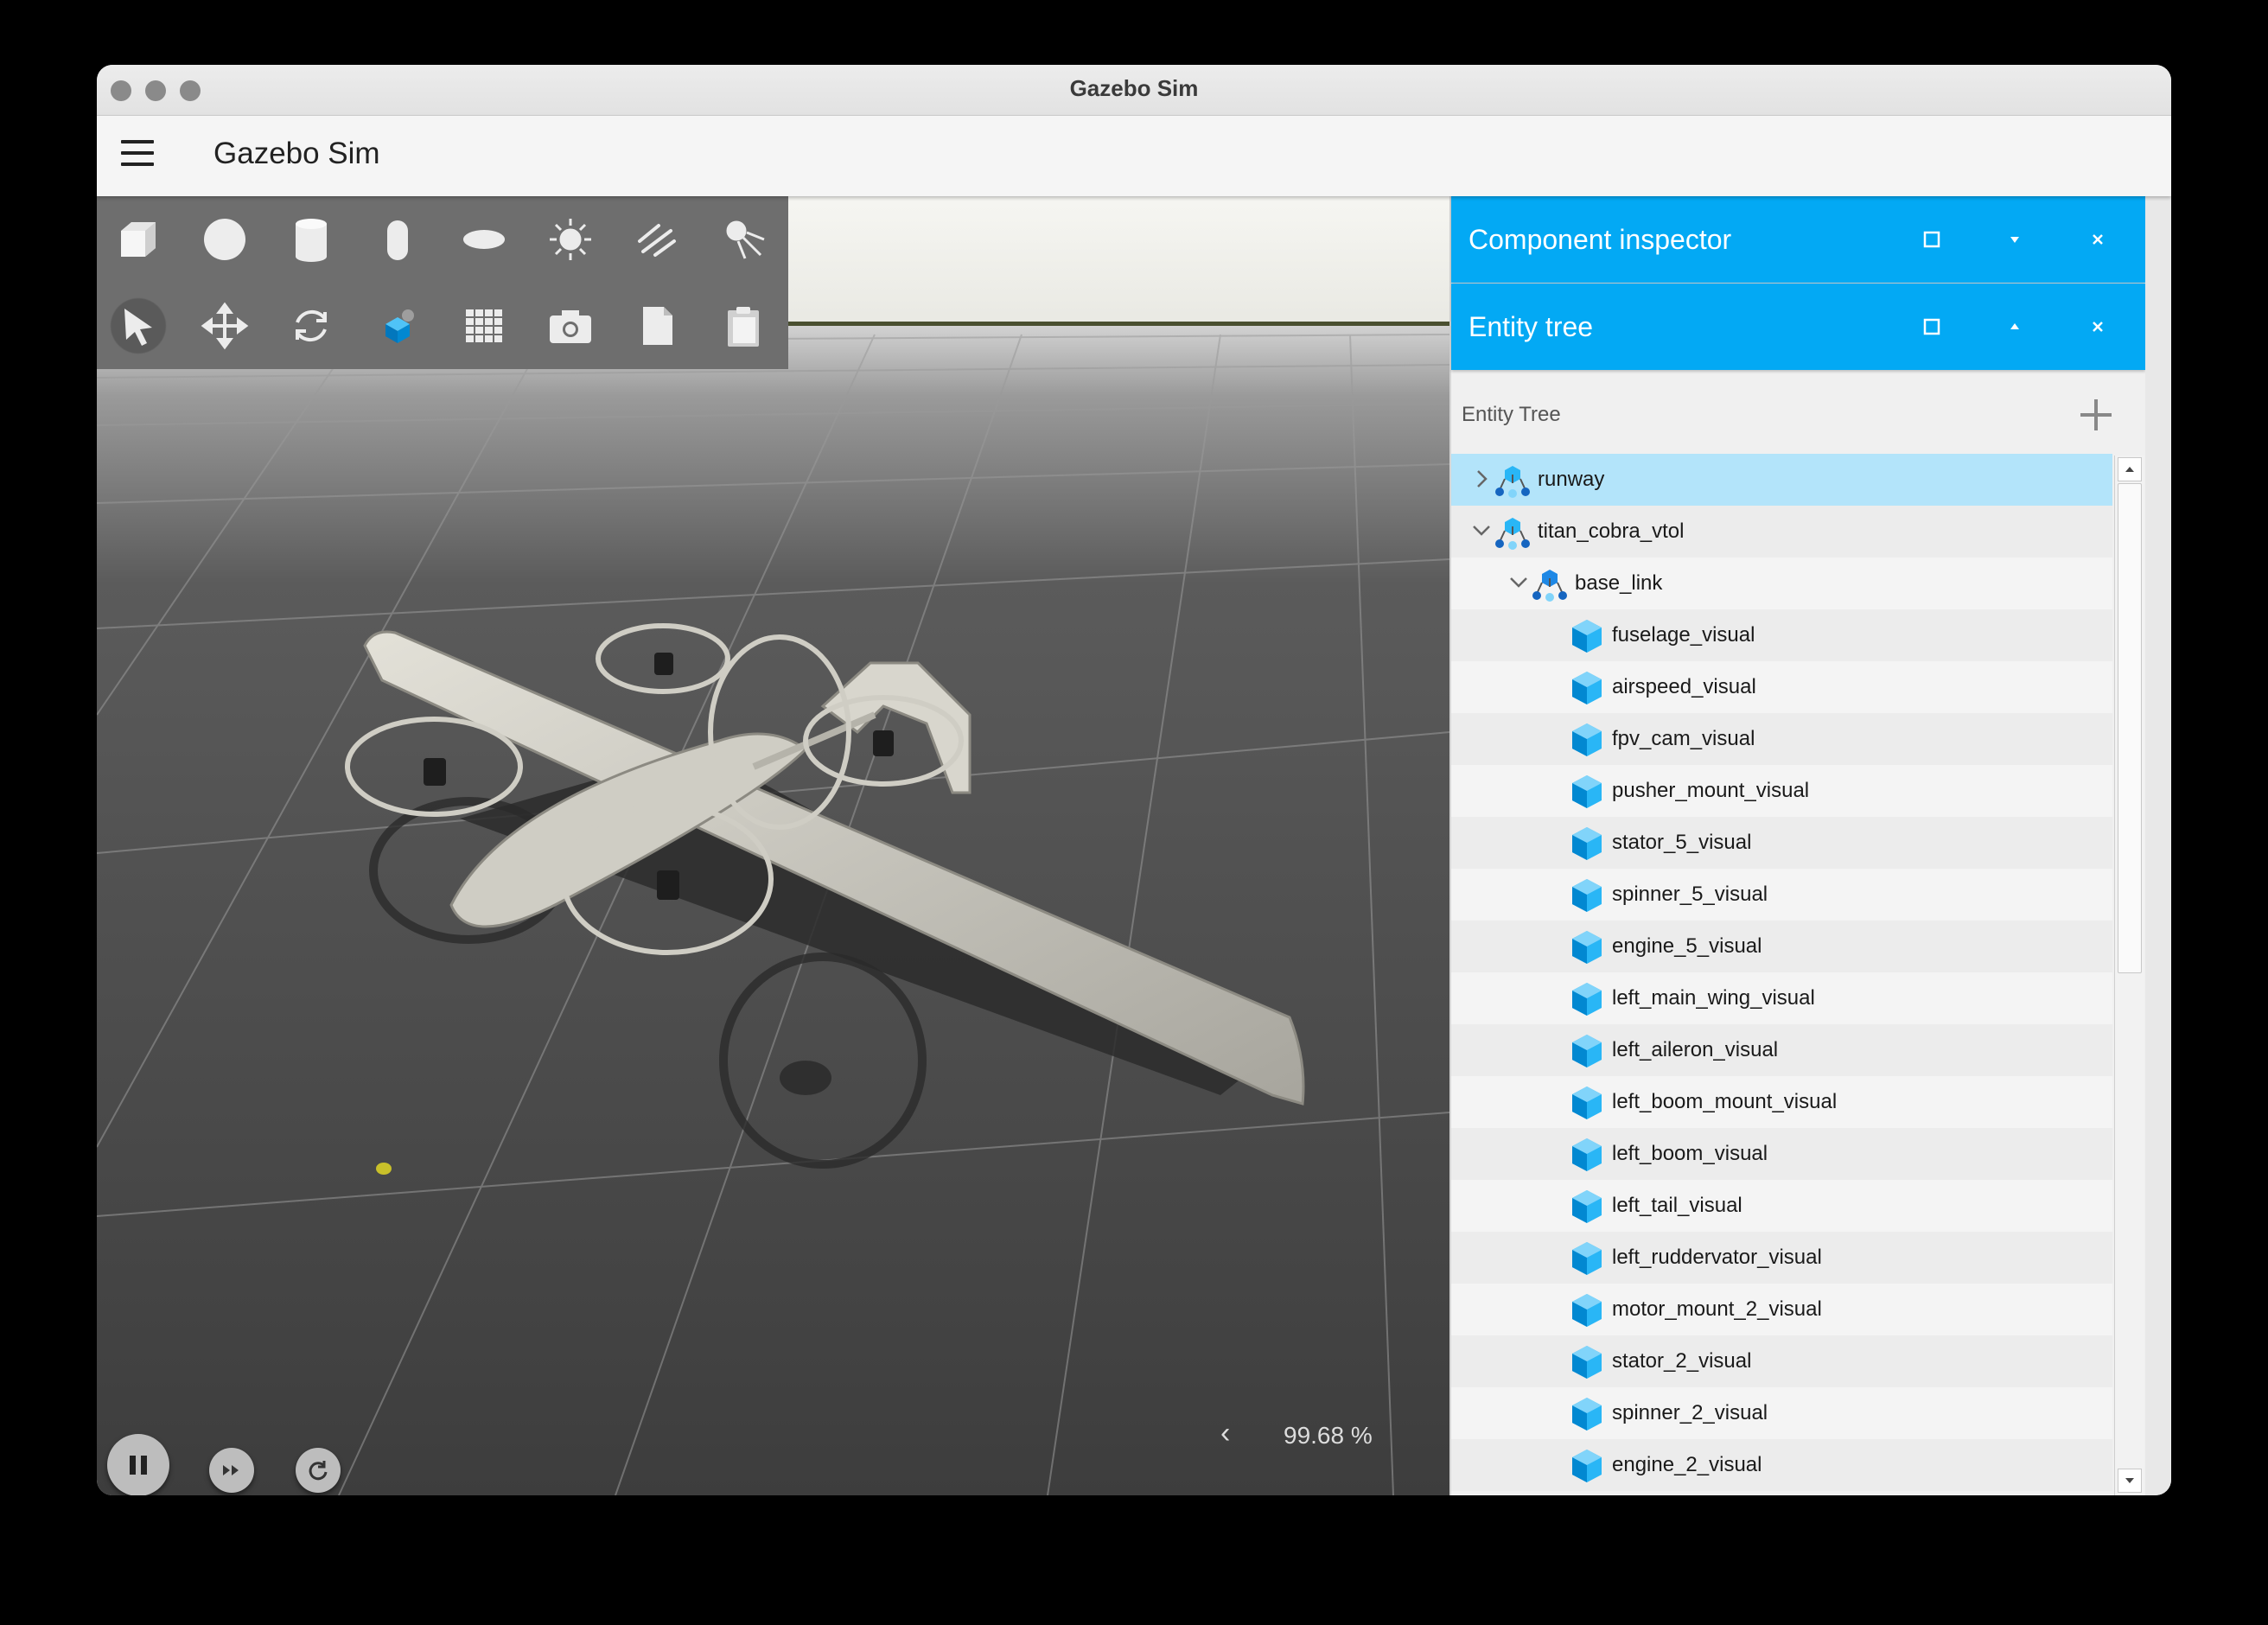  What do you see at coordinates (1781, 947) in the screenshot?
I see `tree-row-engine-5-visual: engine_5_visual` at bounding box center [1781, 947].